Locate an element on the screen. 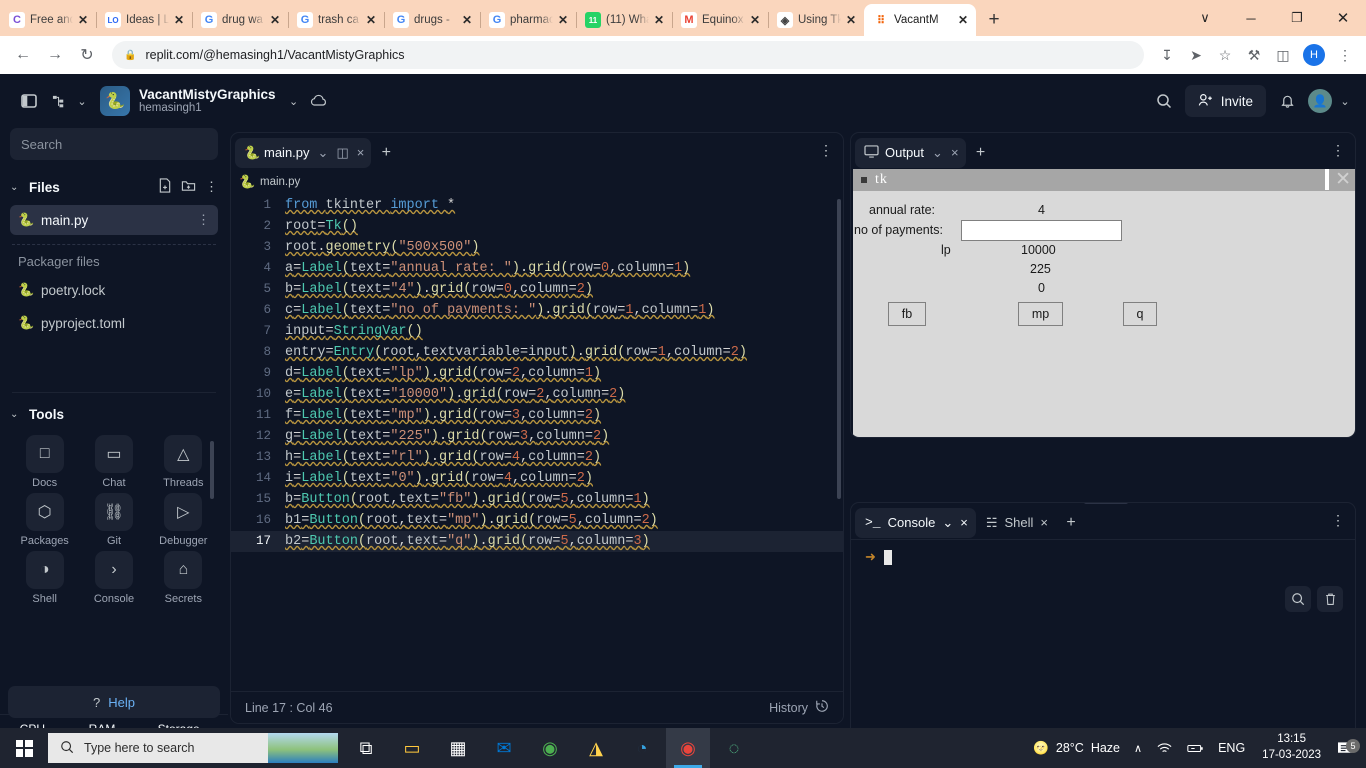 Image resolution: width=1366 pixels, height=768 pixels. project-chevron-icon: ⌄ is located at coordinates (294, 101).